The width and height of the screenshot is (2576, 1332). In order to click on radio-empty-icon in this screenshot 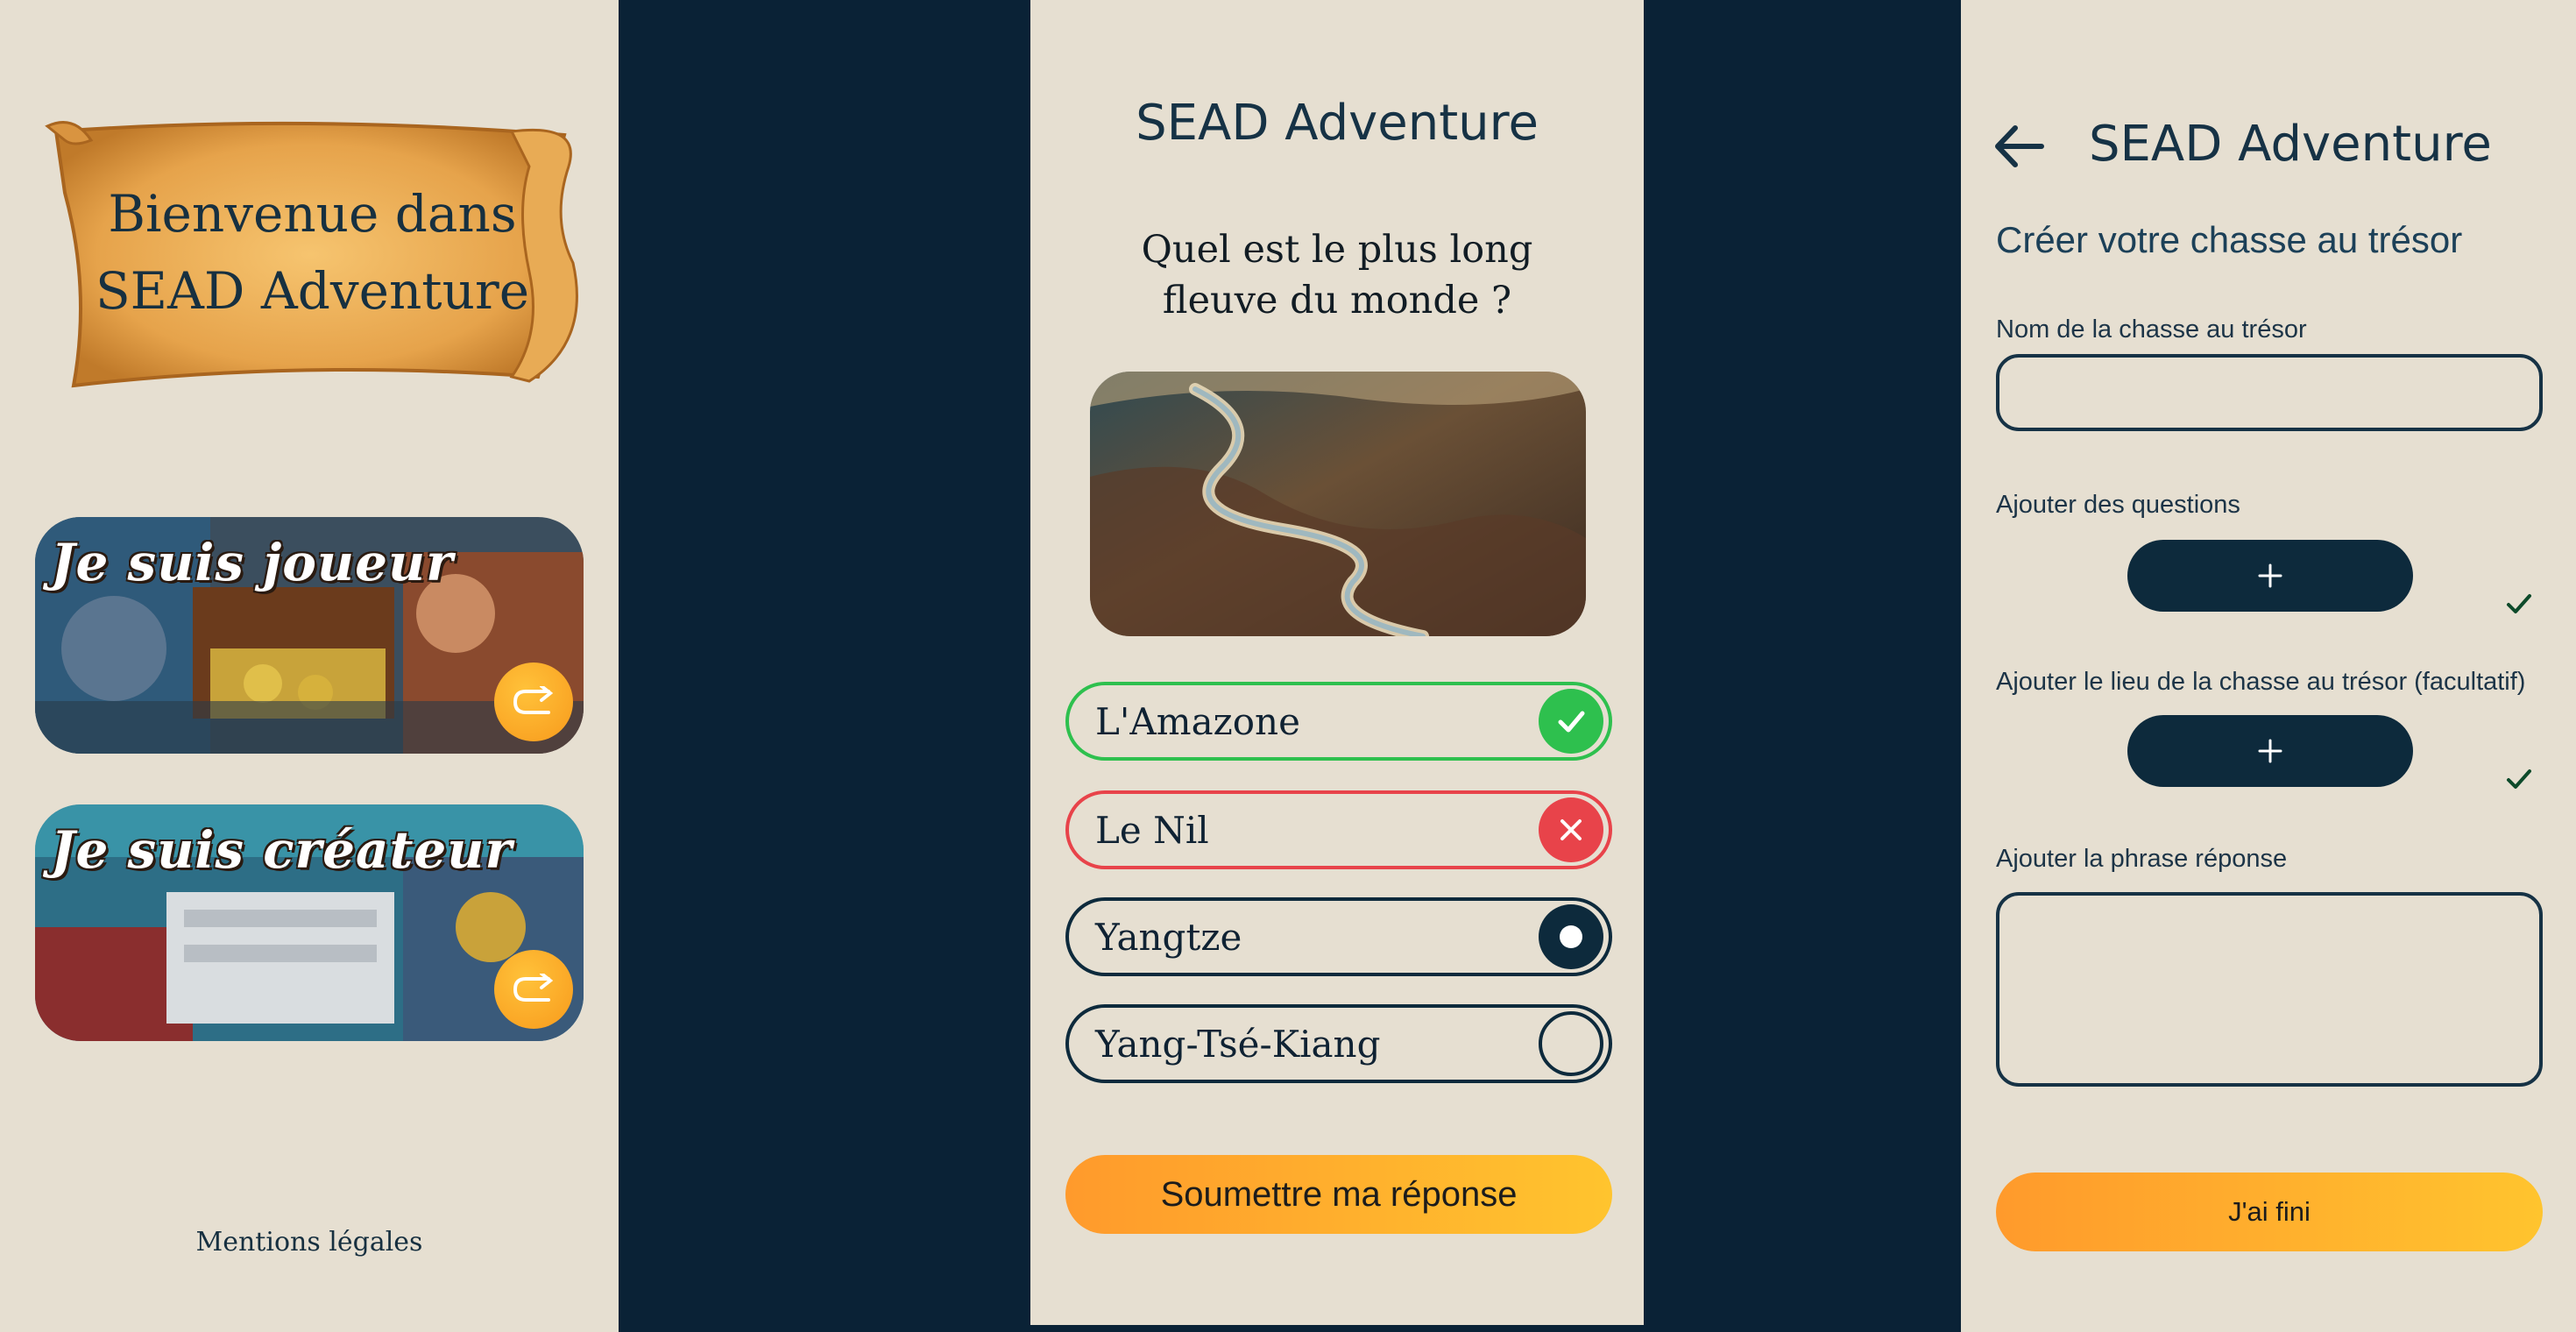, I will do `click(1571, 1043)`.